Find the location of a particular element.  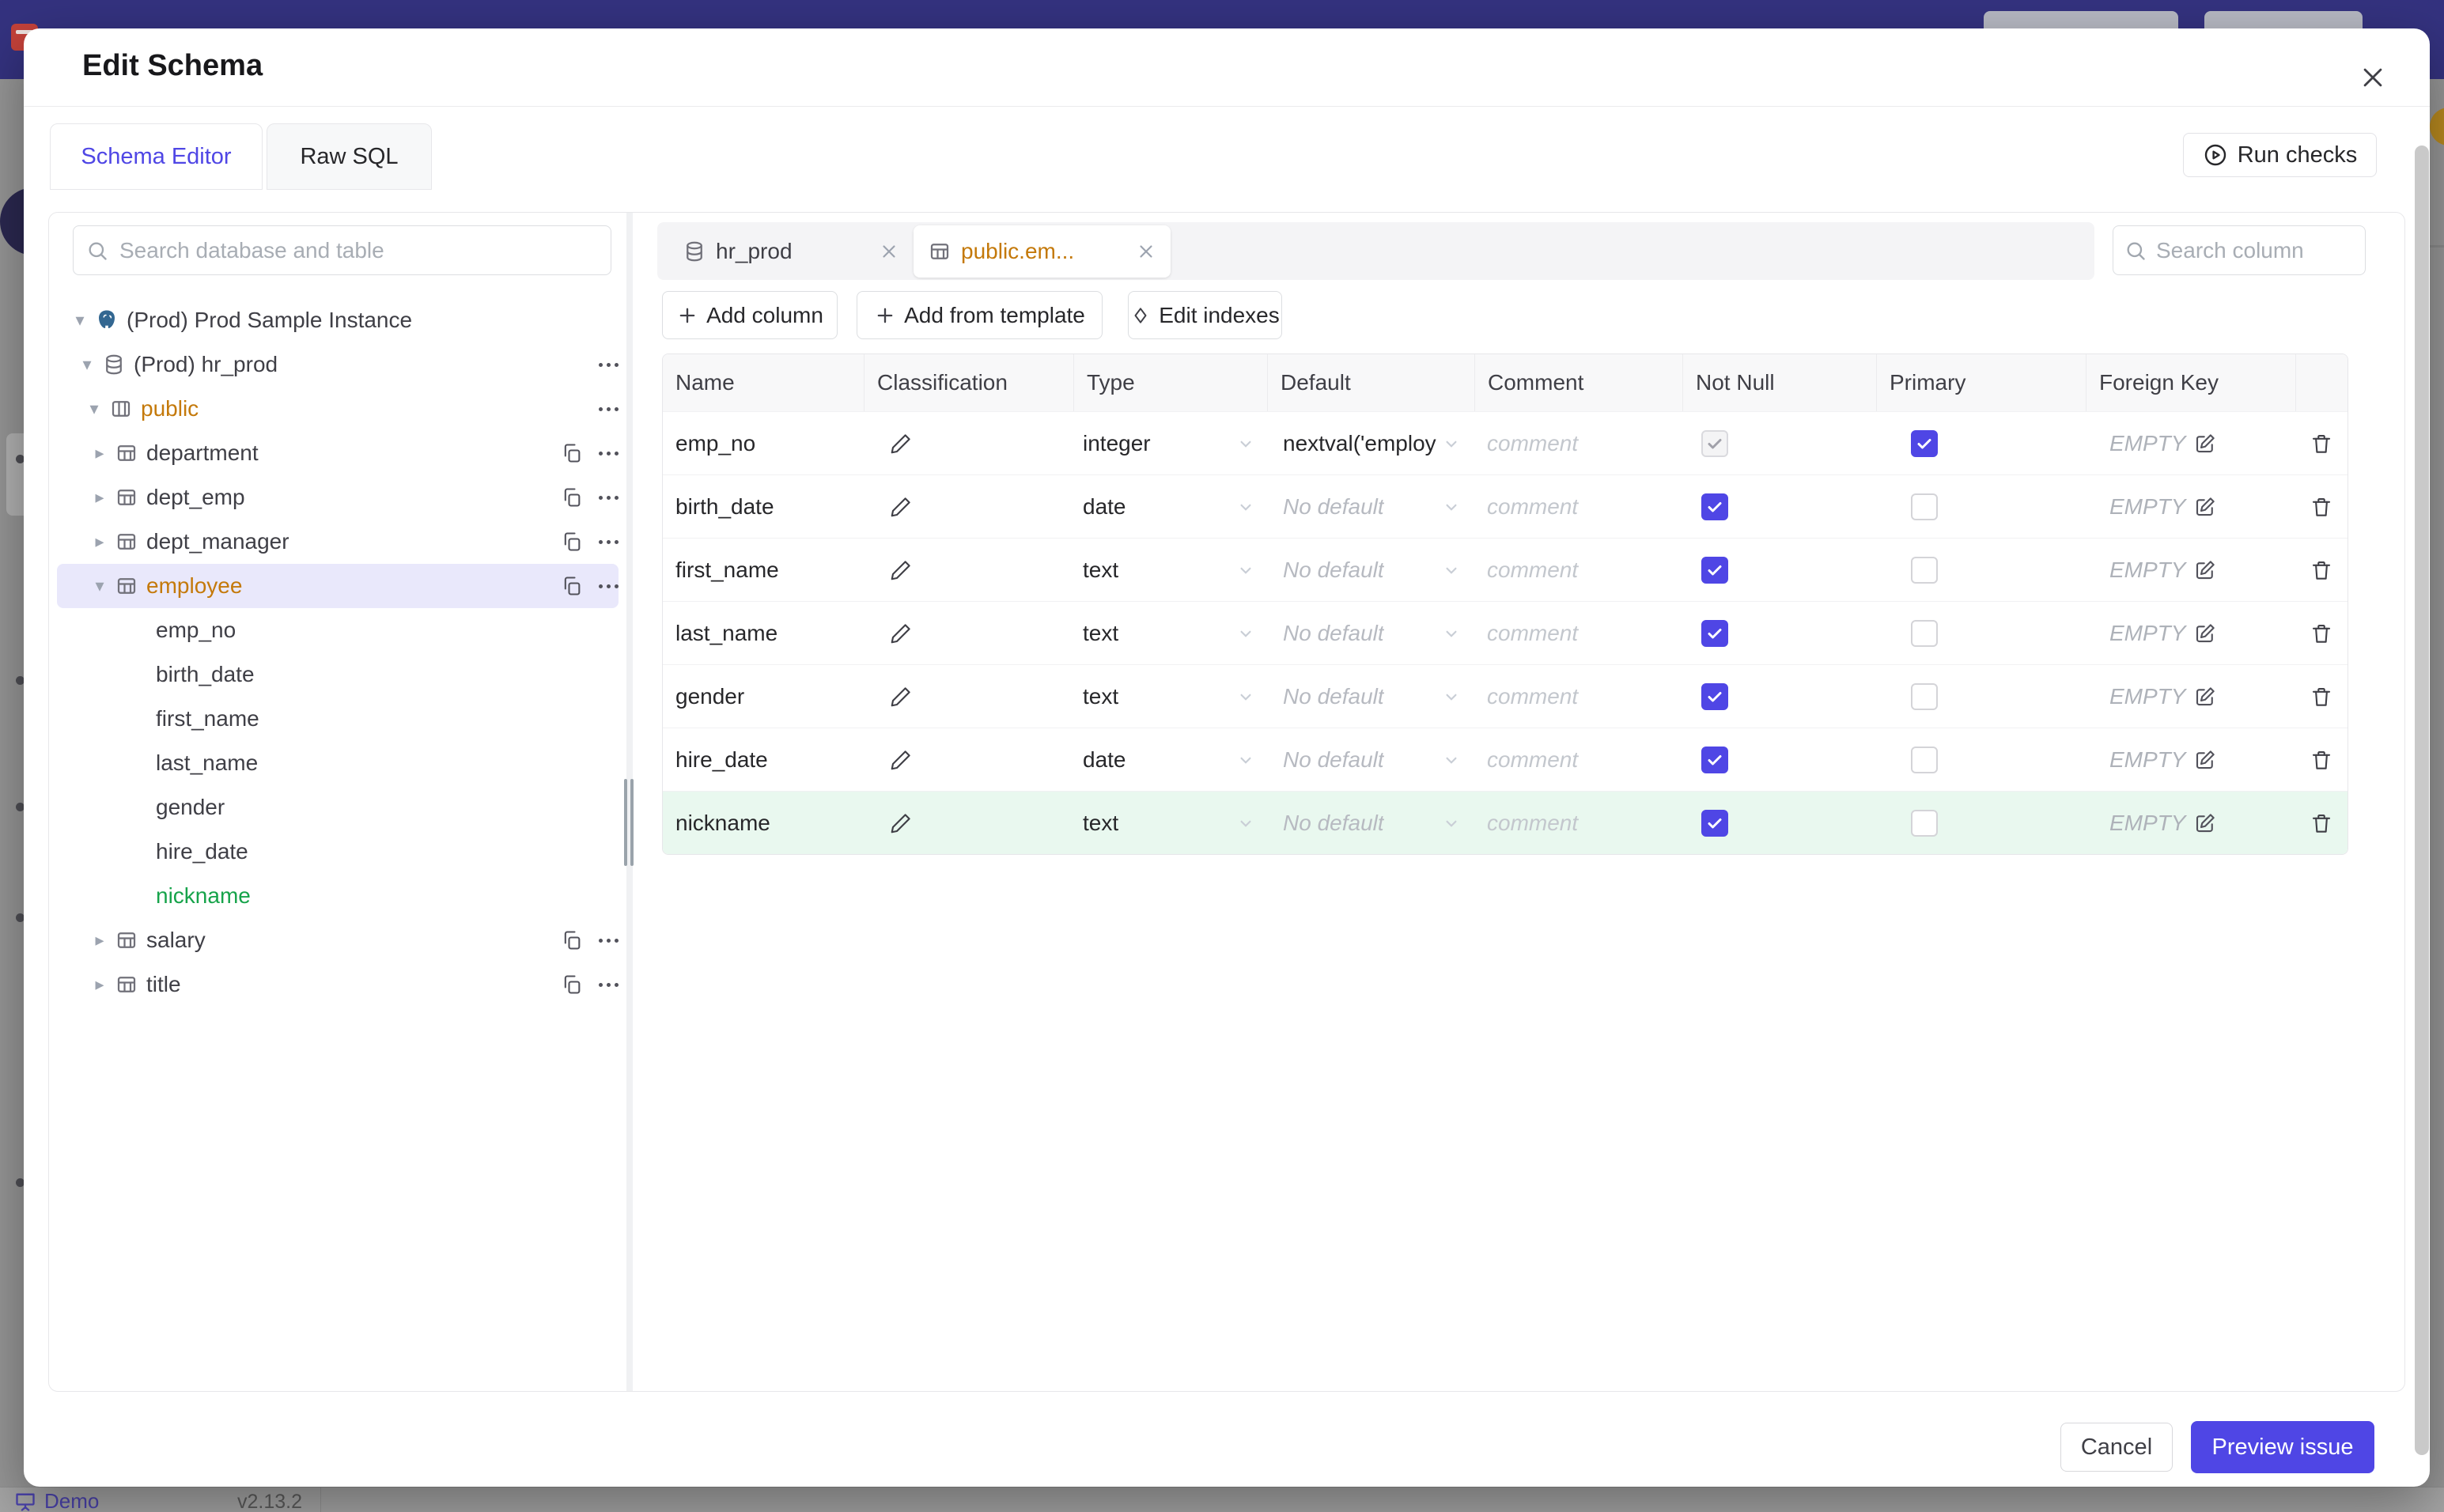

tree-item: hire_date is located at coordinates (338, 852).